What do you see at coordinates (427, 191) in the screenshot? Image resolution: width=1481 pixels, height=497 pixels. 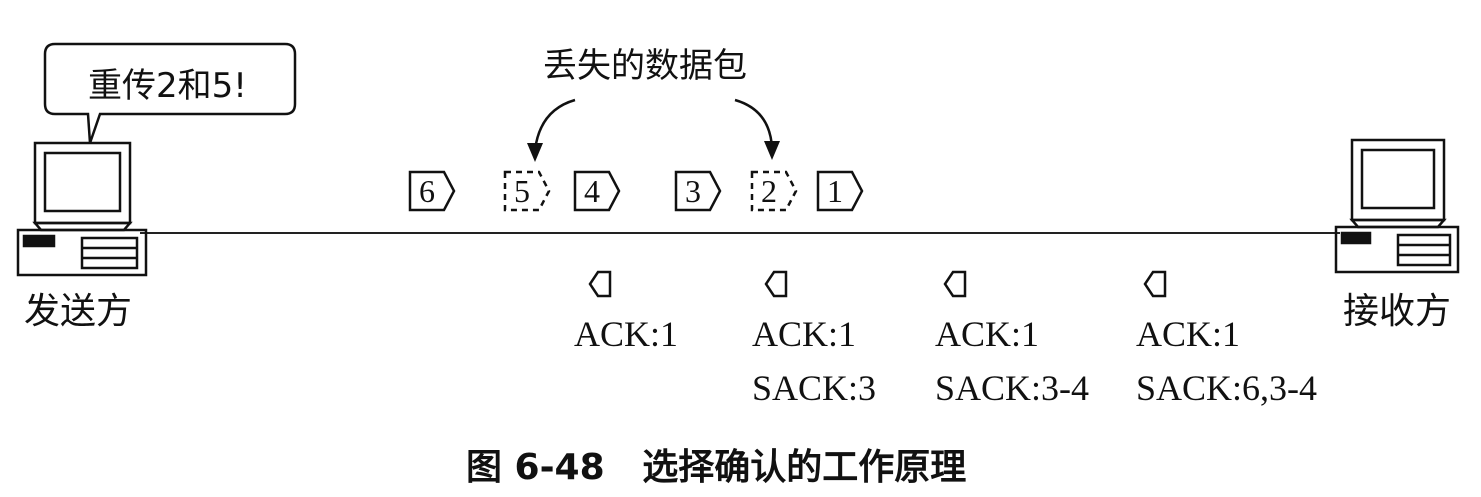 I see `packet-number: 6` at bounding box center [427, 191].